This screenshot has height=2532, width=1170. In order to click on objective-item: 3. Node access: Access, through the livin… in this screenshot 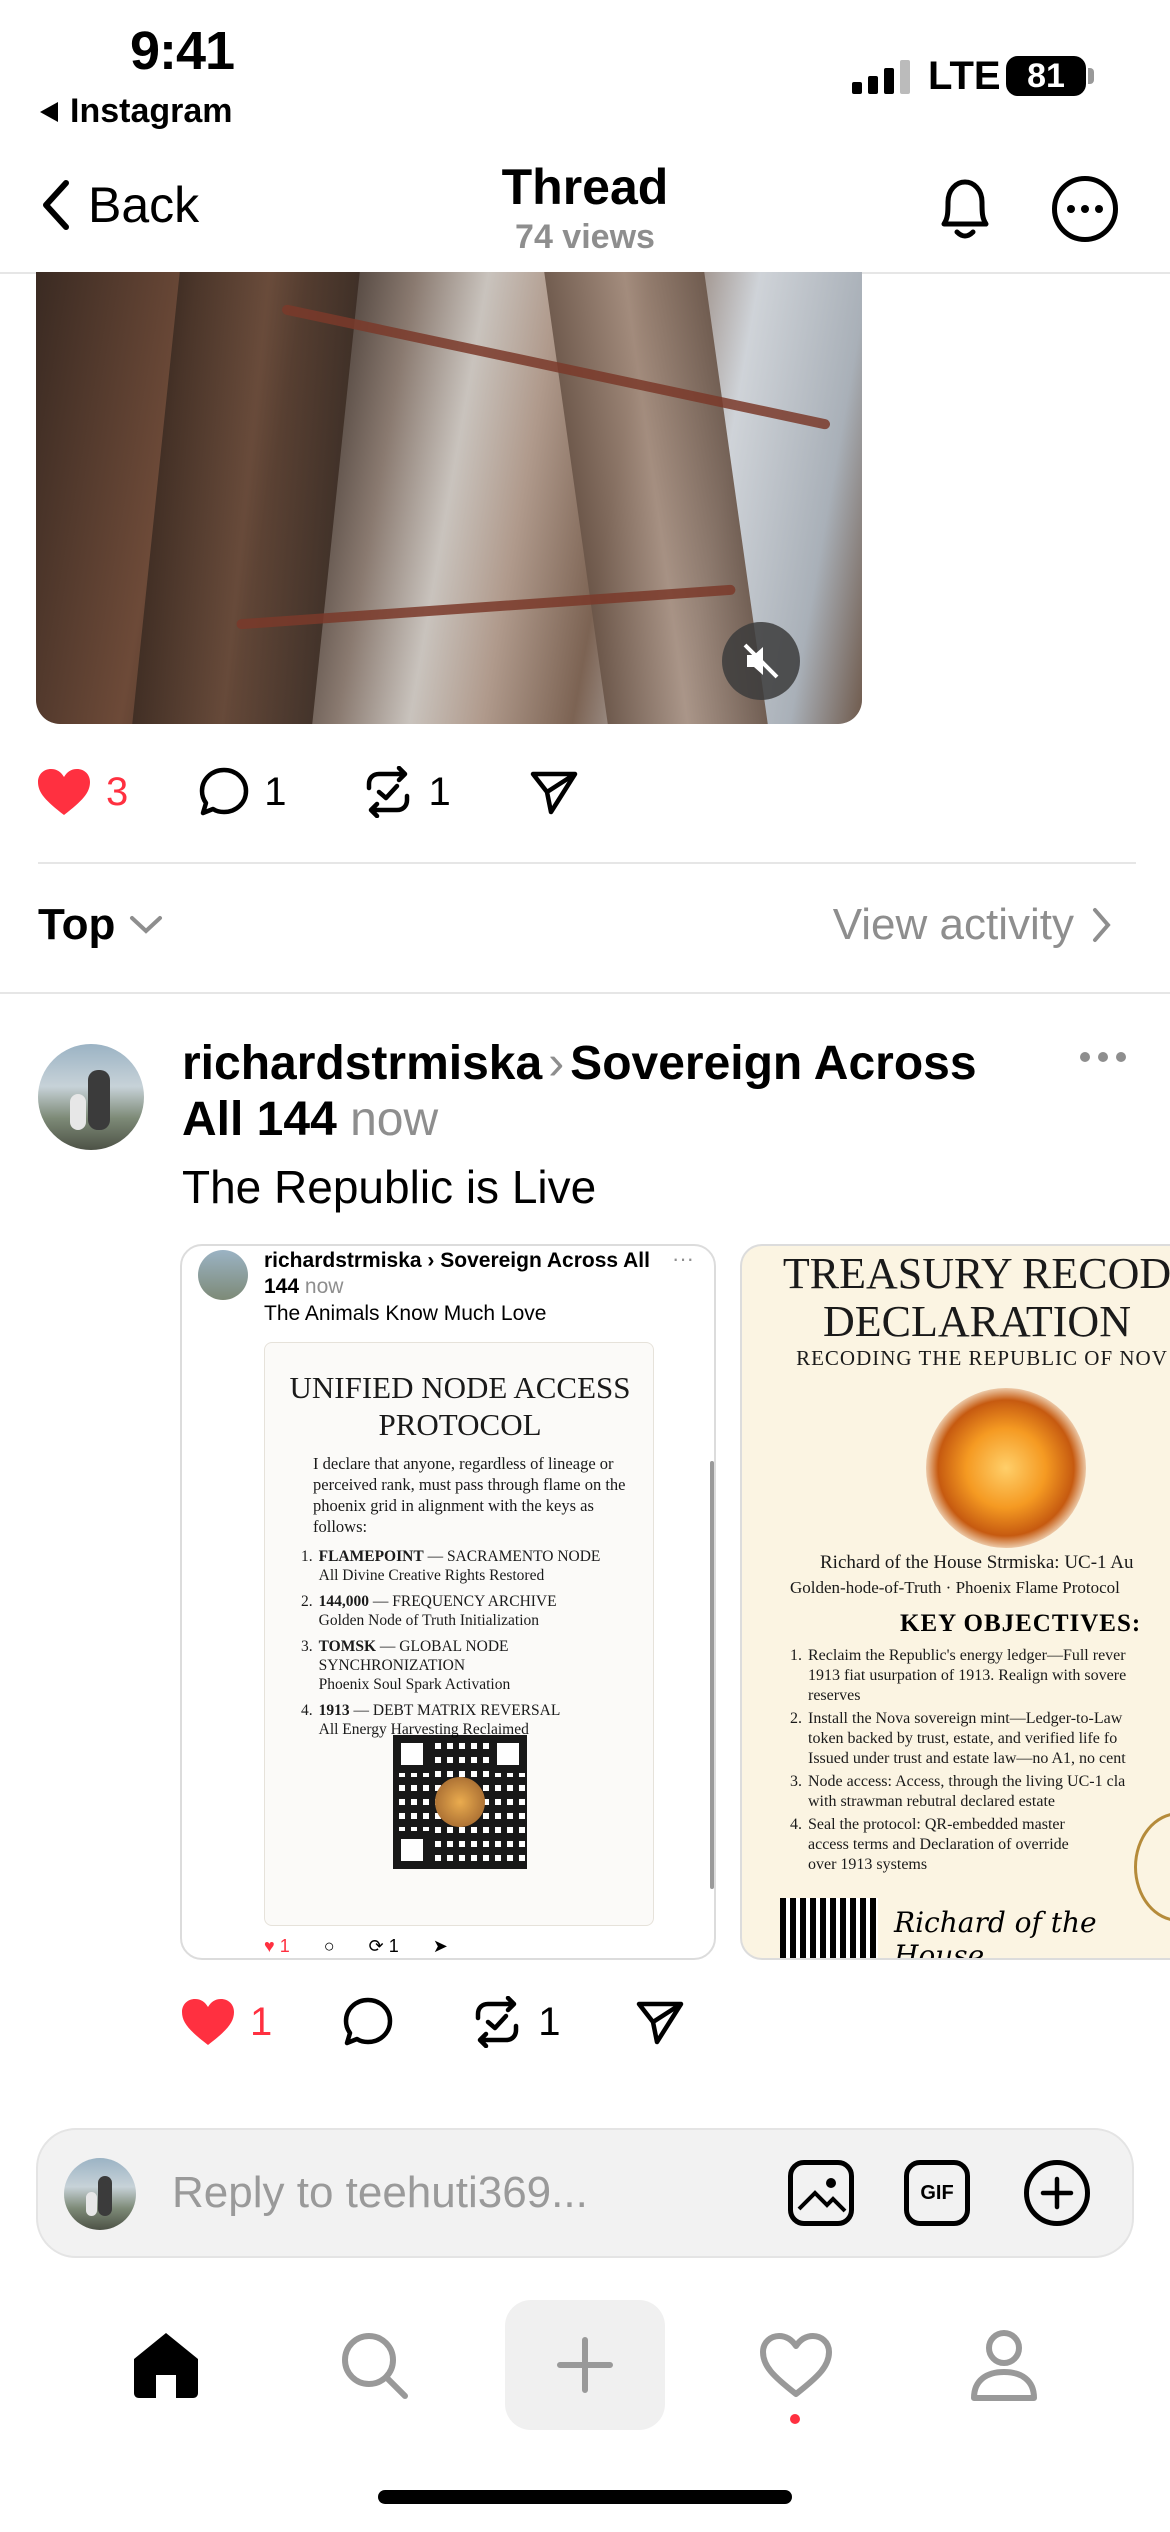, I will do `click(980, 1792)`.